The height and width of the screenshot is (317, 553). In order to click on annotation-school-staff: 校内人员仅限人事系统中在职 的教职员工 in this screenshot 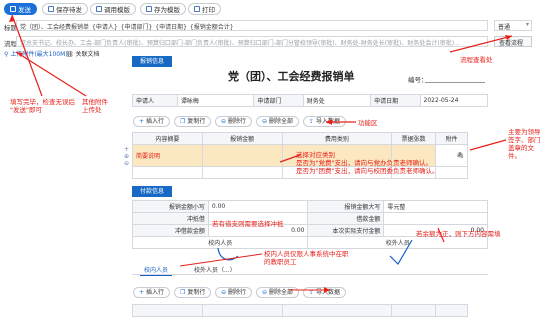, I will do `click(306, 258)`.